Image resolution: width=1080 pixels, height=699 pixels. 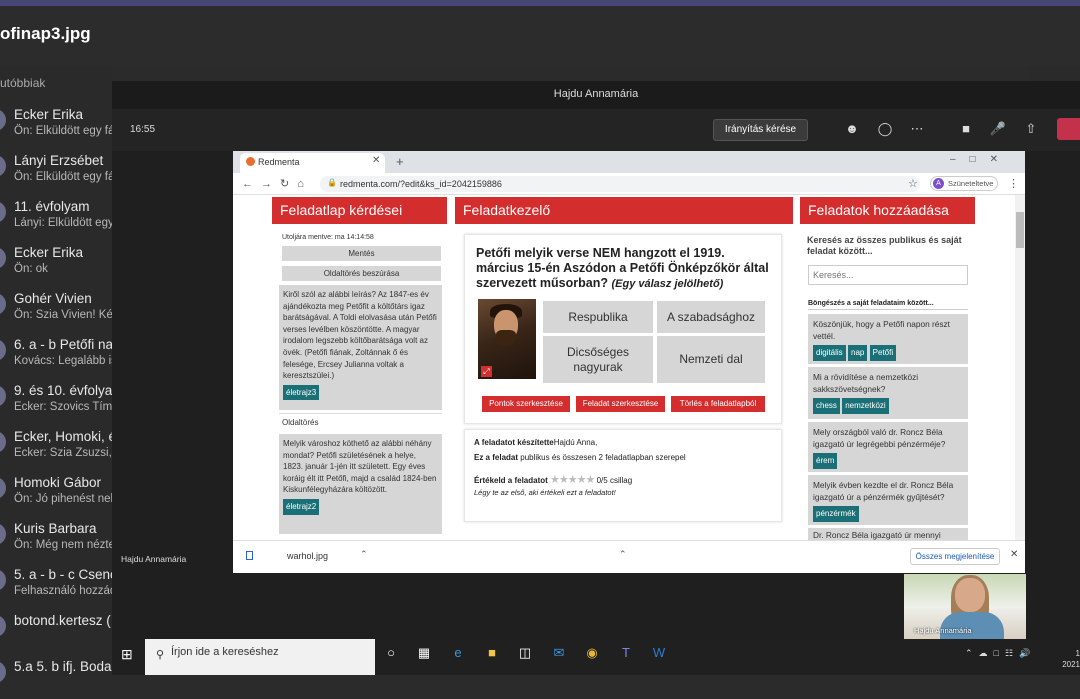 I want to click on close-icon: ✕, so click(x=1014, y=554).